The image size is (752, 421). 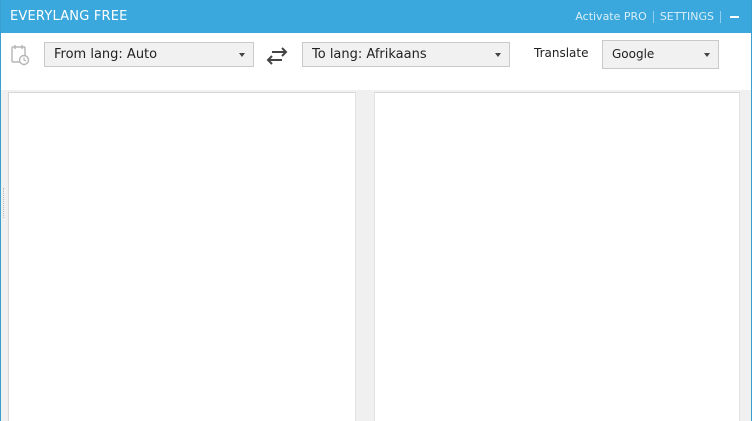 What do you see at coordinates (376, 16) in the screenshot?
I see `title-bar: EVERYLANG FREE Activate PRO SETTINGS` at bounding box center [376, 16].